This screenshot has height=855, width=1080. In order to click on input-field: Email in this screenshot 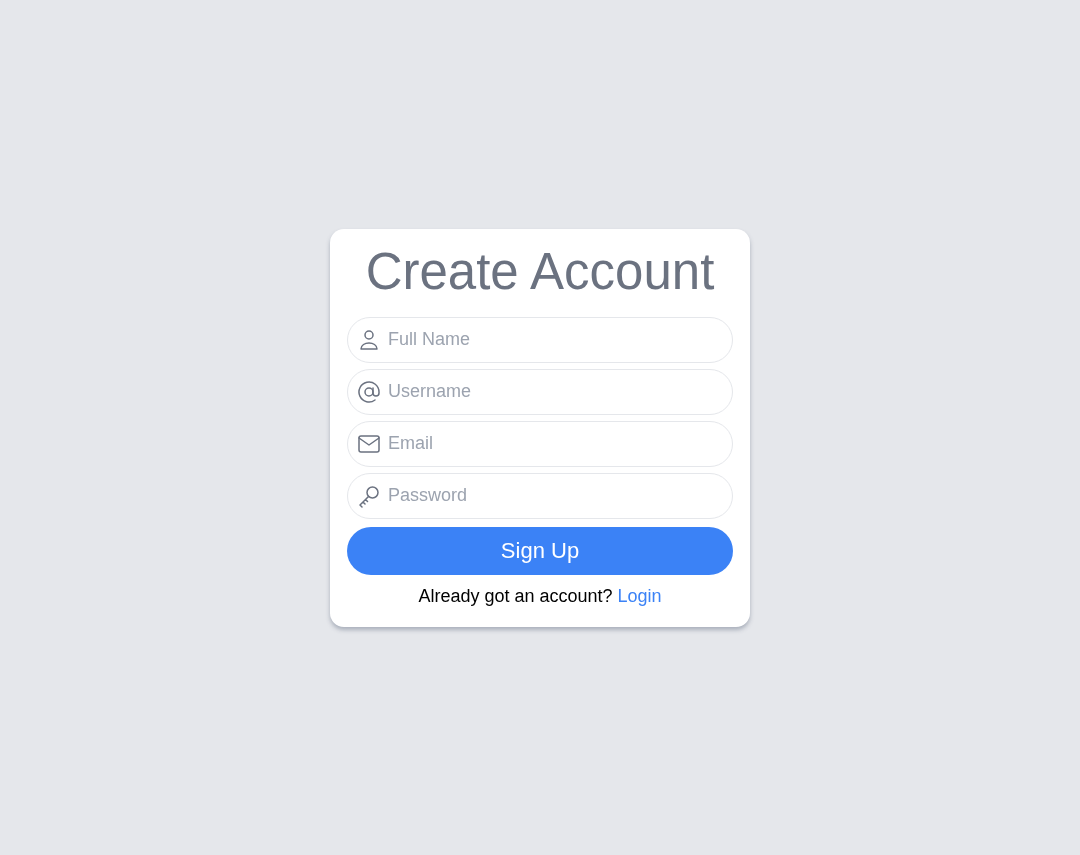, I will do `click(540, 443)`.